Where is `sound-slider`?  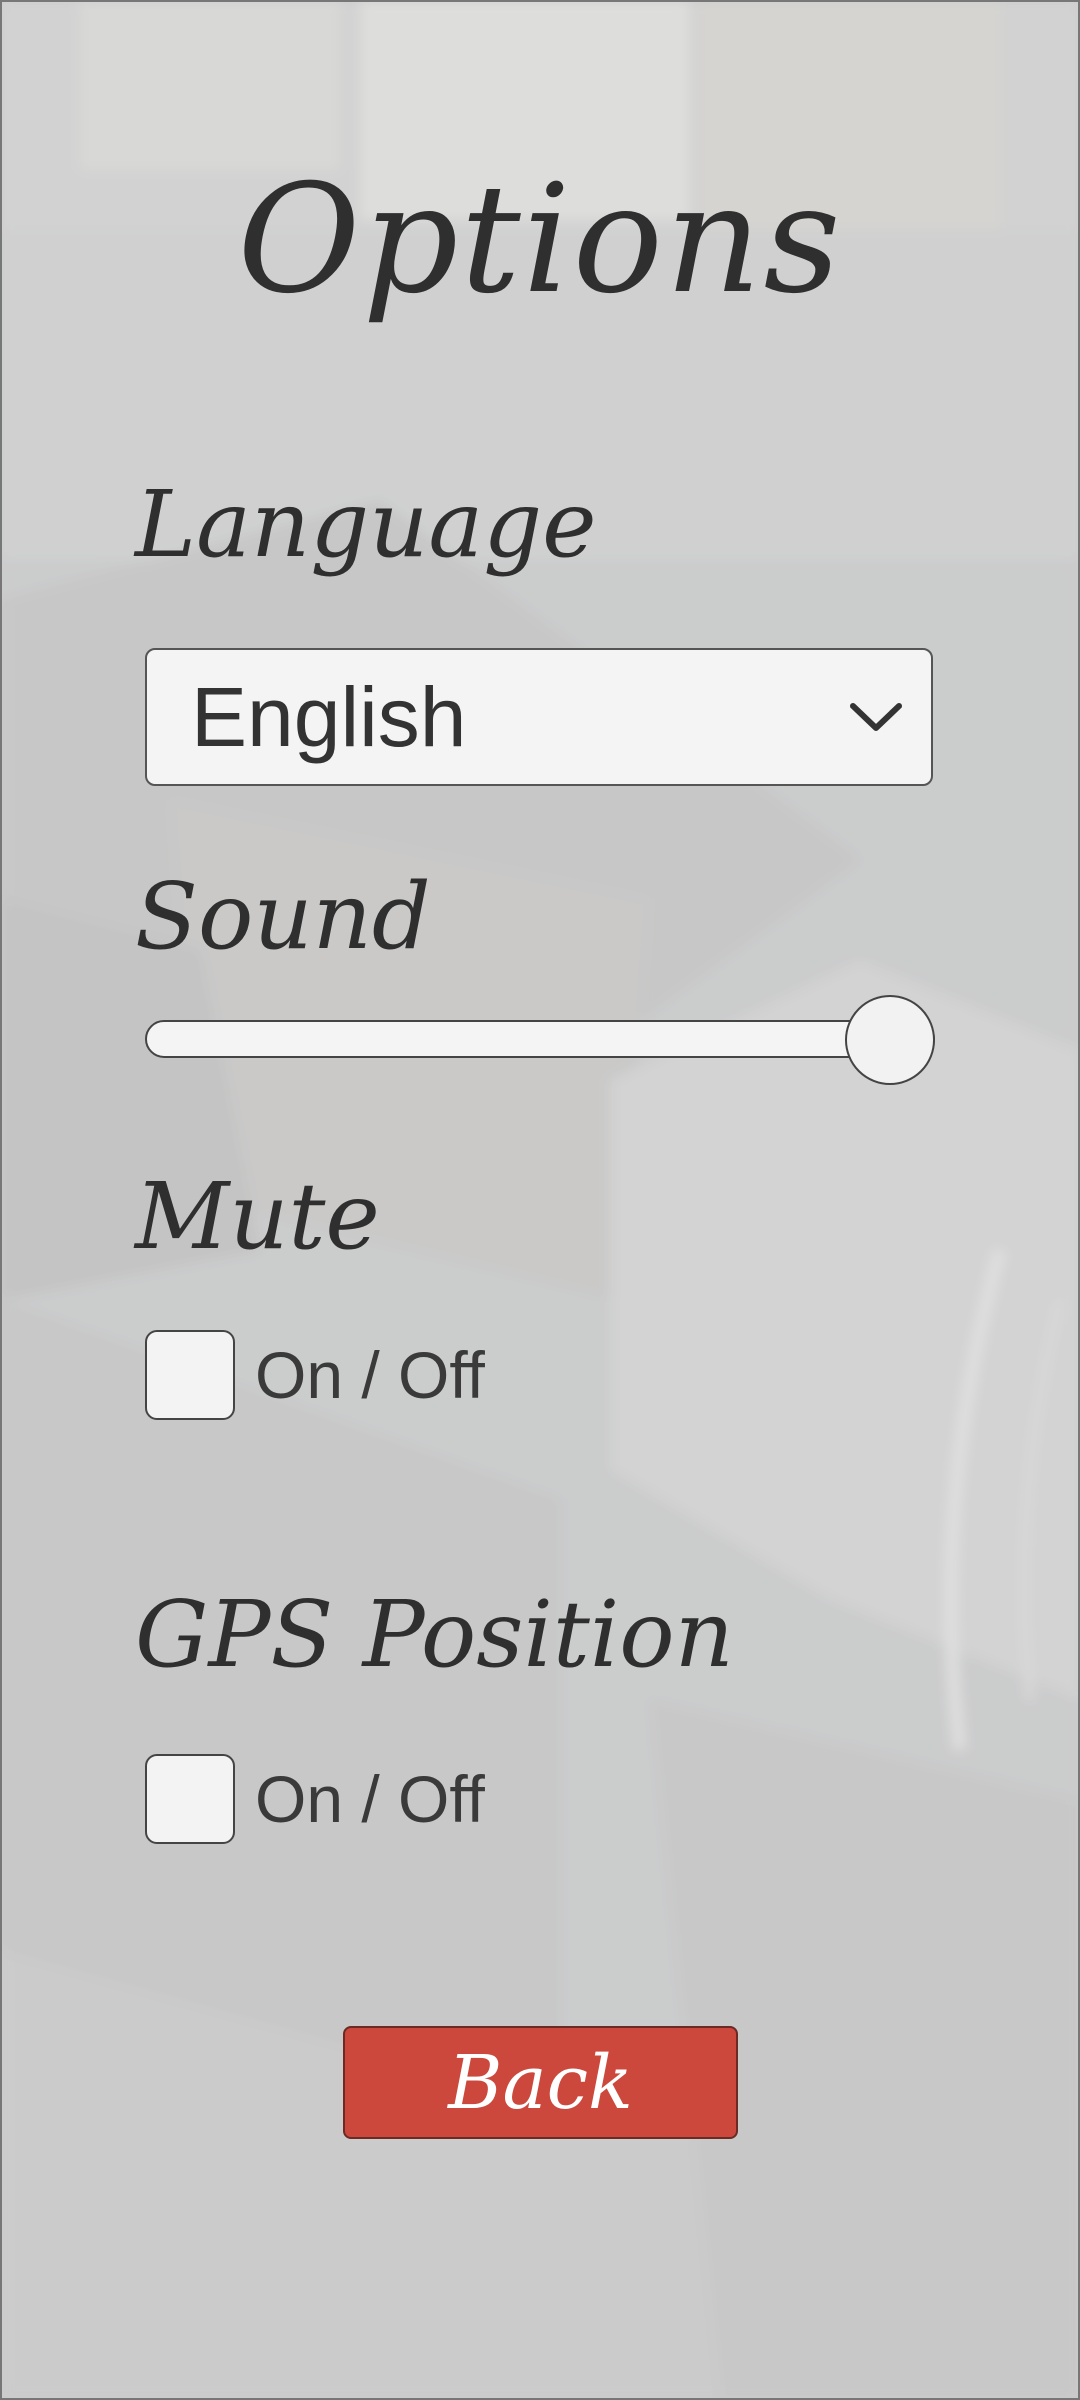 sound-slider is located at coordinates (540, 1040).